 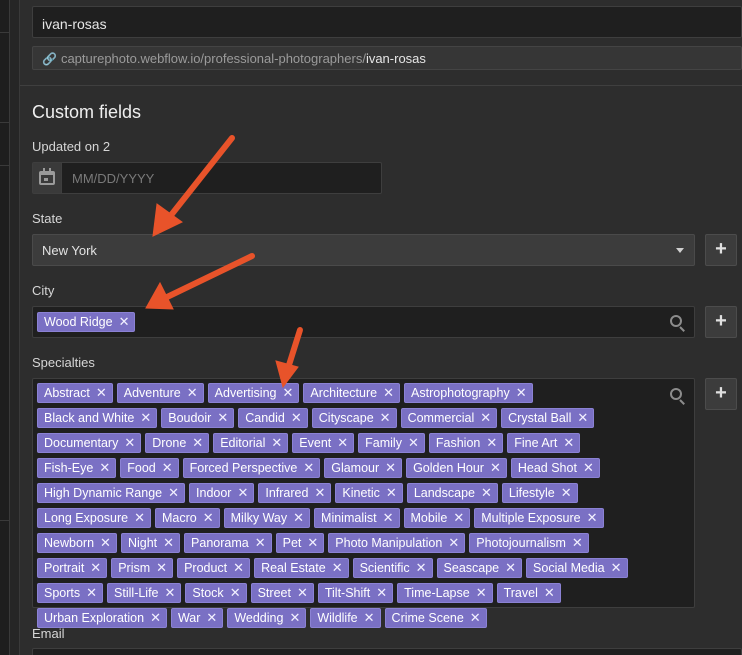 I want to click on date-field: MM/DD/YYYY, so click(x=207, y=178).